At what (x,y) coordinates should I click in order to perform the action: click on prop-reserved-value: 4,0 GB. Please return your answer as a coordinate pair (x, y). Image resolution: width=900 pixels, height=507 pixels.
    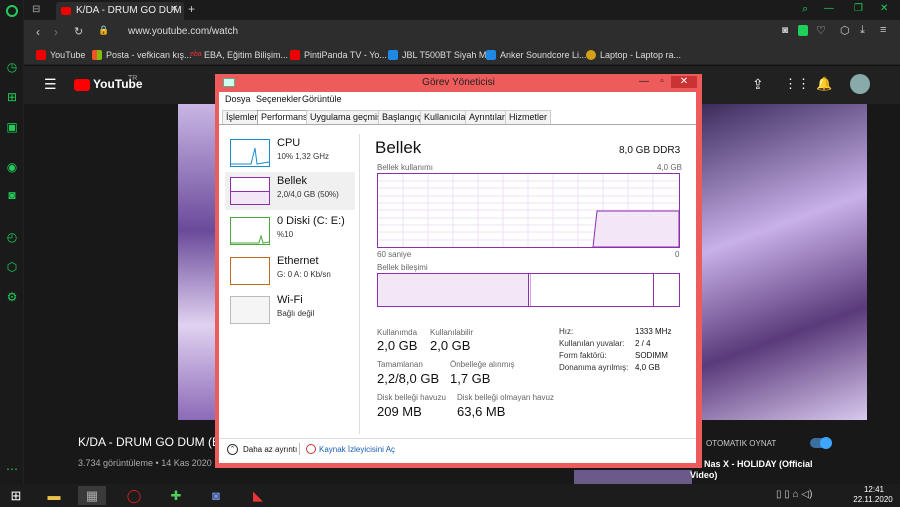
    Looking at the image, I should click on (647, 367).